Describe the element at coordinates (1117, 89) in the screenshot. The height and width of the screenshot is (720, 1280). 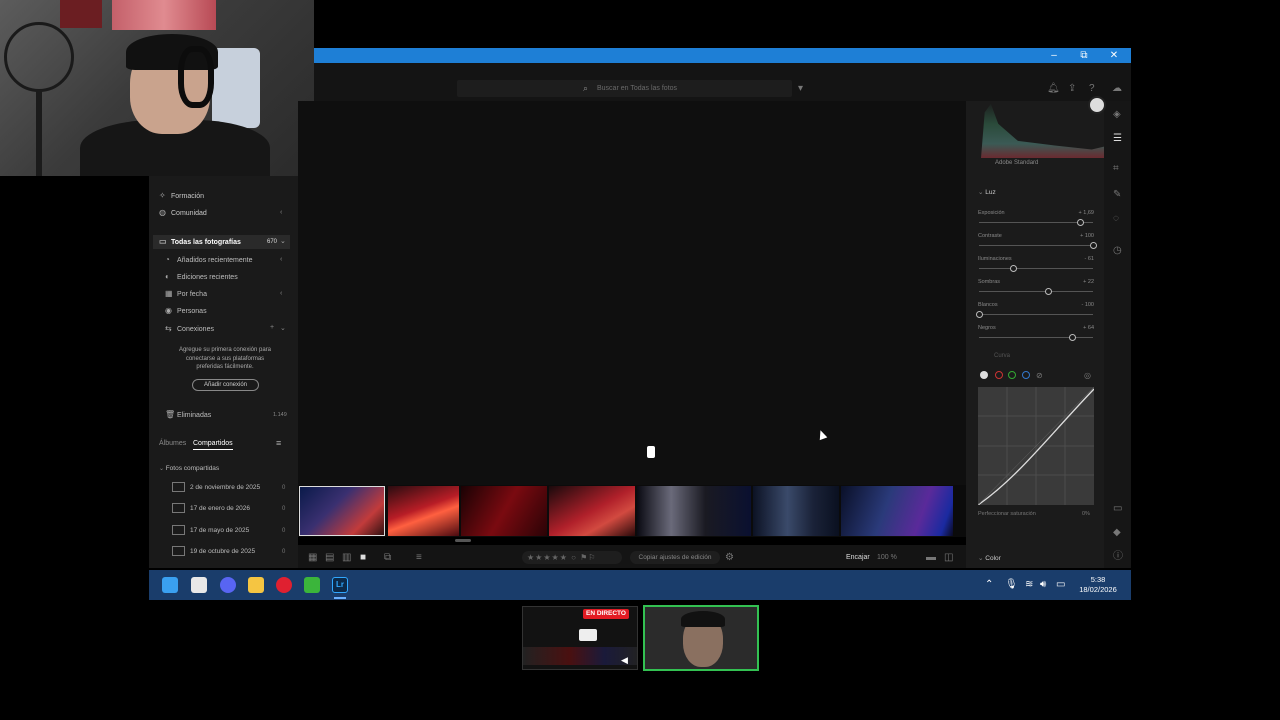
I see `cloud-icon: ☁` at that location.